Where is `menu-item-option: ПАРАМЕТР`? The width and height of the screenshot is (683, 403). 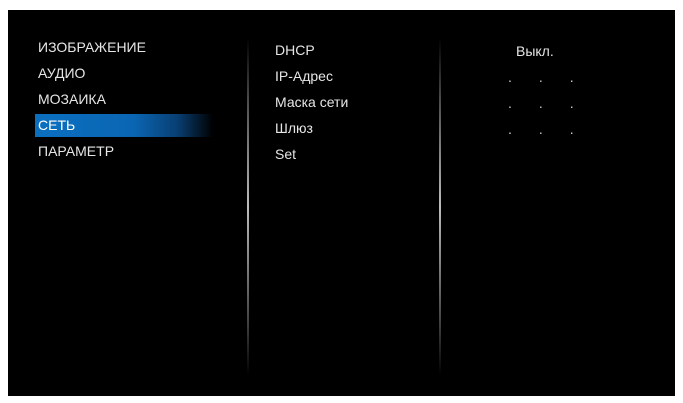 menu-item-option: ПАРАМЕТР is located at coordinates (124, 151).